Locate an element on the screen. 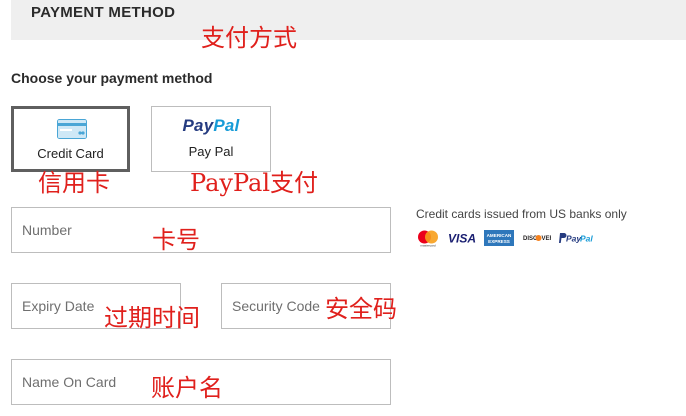 This screenshot has height=416, width=686. svg-text: AMERICAN is located at coordinates (499, 235).